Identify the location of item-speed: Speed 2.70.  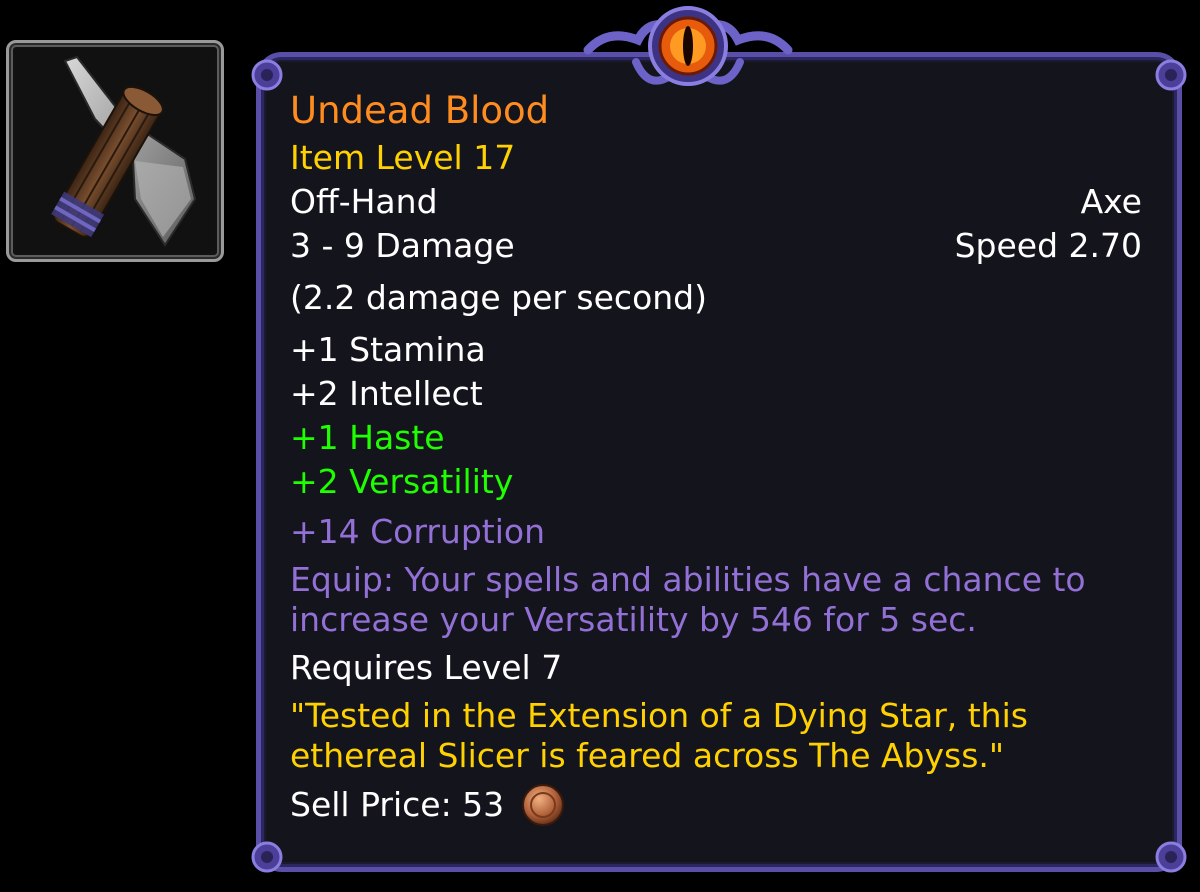
(1048, 245).